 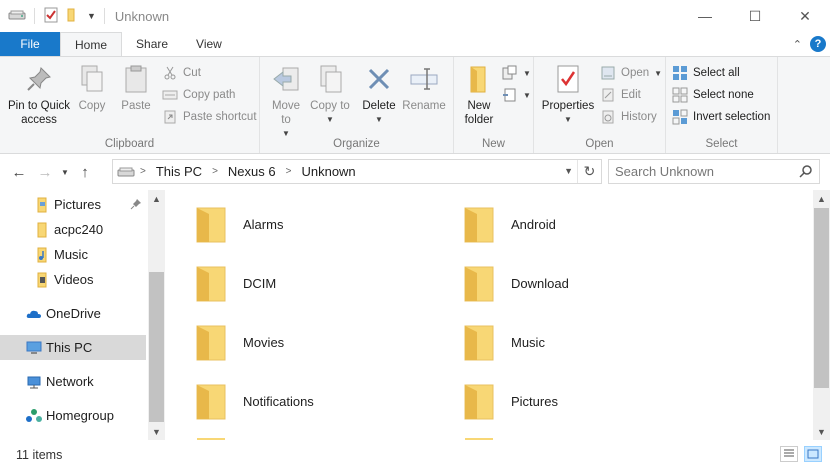 I want to click on folder-item-alarms: Alarms, so click(x=239, y=224).